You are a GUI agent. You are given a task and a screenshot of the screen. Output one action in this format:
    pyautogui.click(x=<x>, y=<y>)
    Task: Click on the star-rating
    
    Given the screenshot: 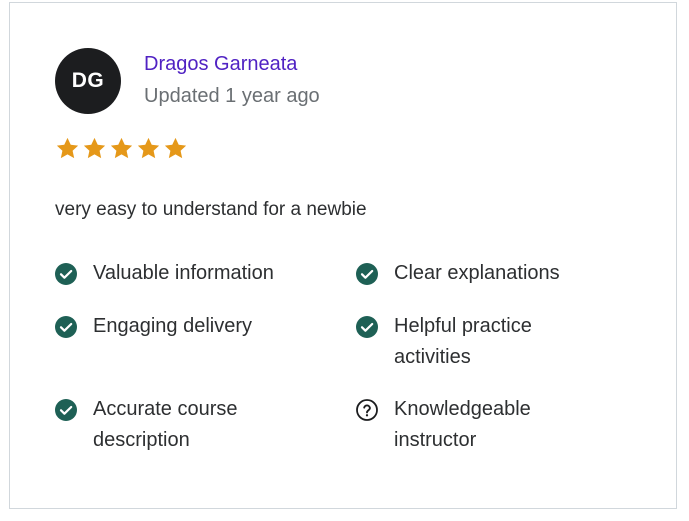 What is the action you would take?
    pyautogui.click(x=121, y=148)
    